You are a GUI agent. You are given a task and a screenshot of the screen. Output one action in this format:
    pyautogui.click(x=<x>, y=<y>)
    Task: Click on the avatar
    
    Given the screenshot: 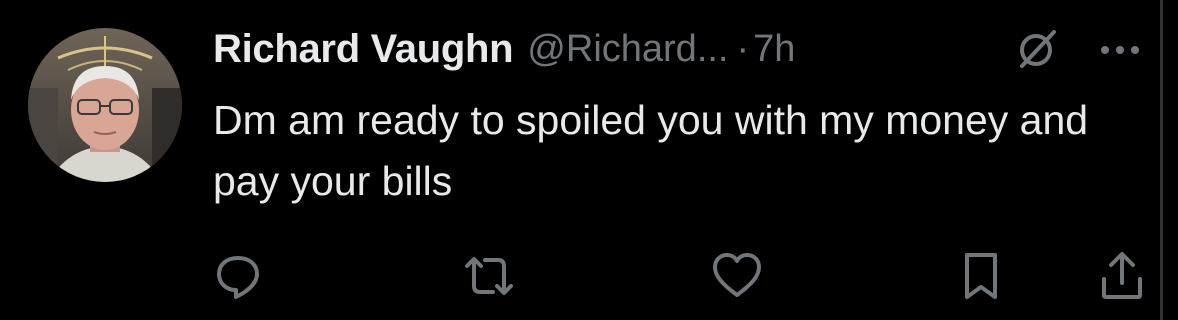 What is the action you would take?
    pyautogui.click(x=105, y=105)
    